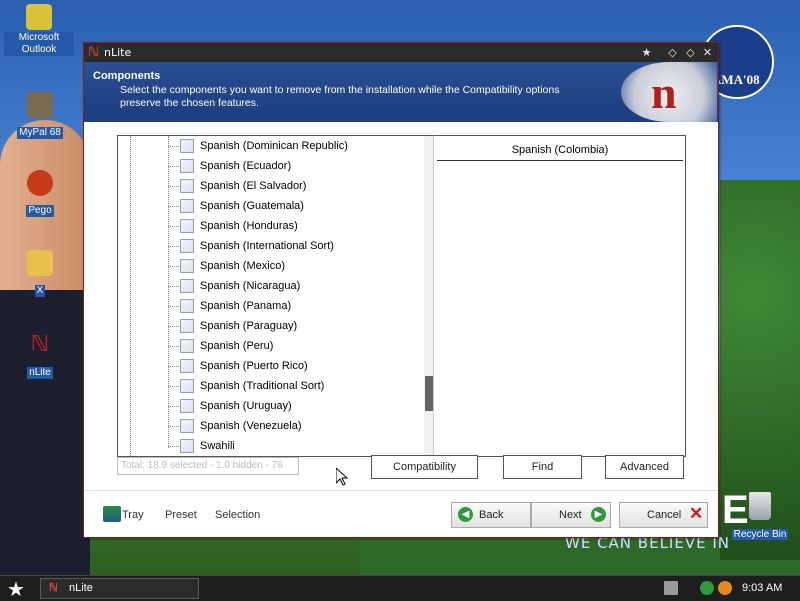  What do you see at coordinates (181, 515) in the screenshot?
I see `preset-button: Preset` at bounding box center [181, 515].